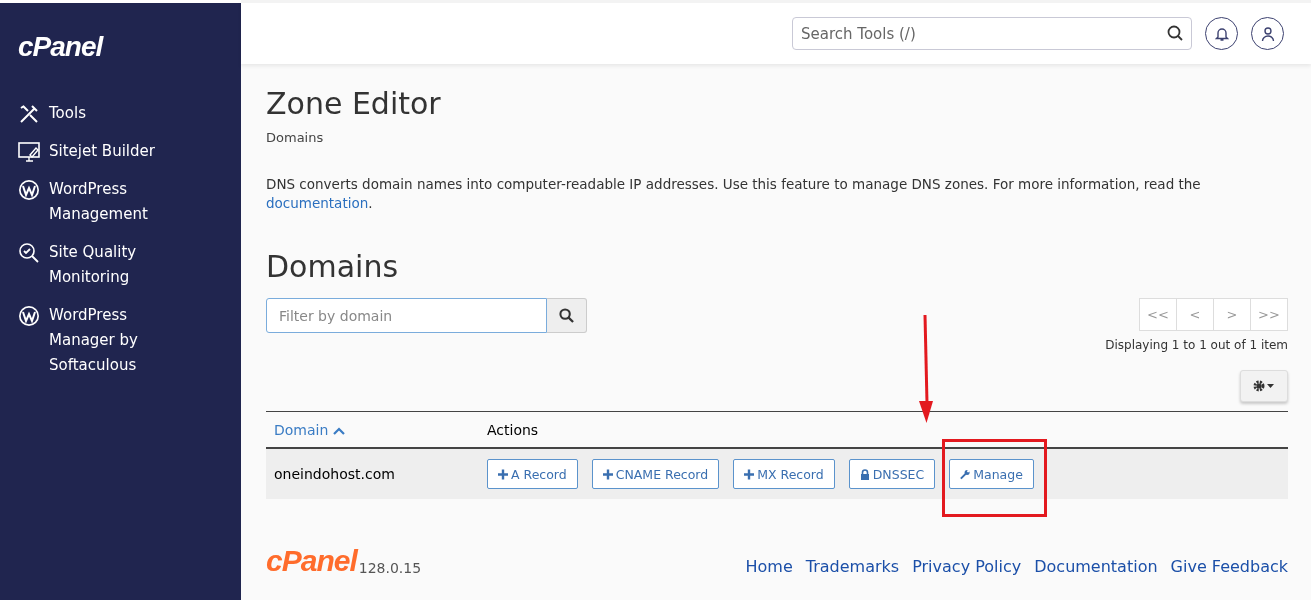 This screenshot has width=1311, height=600. I want to click on section-title: Domains, so click(333, 266).